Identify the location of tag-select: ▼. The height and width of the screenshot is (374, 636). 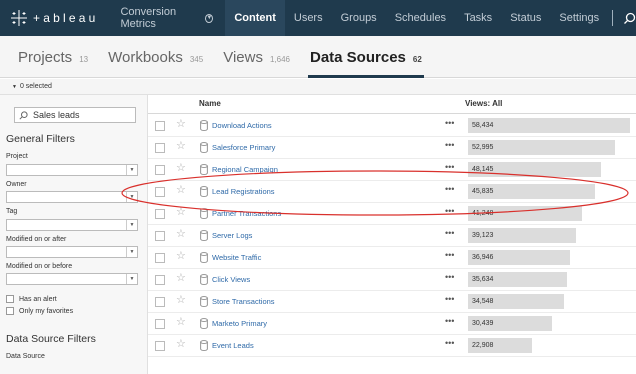
(72, 225).